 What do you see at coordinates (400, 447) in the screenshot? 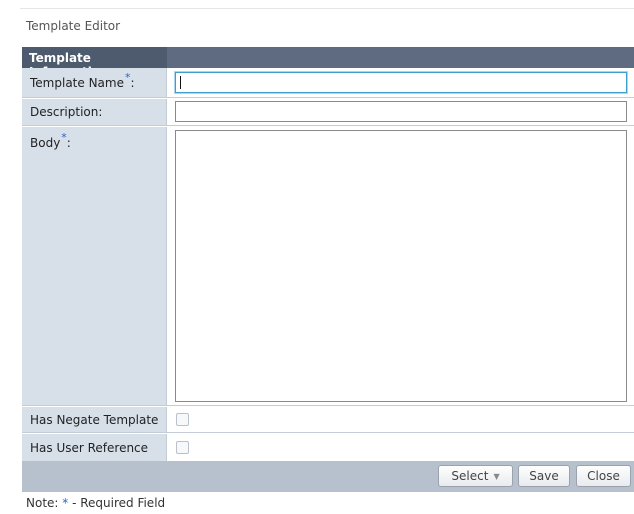
I see `has-user-reference-value-cell` at bounding box center [400, 447].